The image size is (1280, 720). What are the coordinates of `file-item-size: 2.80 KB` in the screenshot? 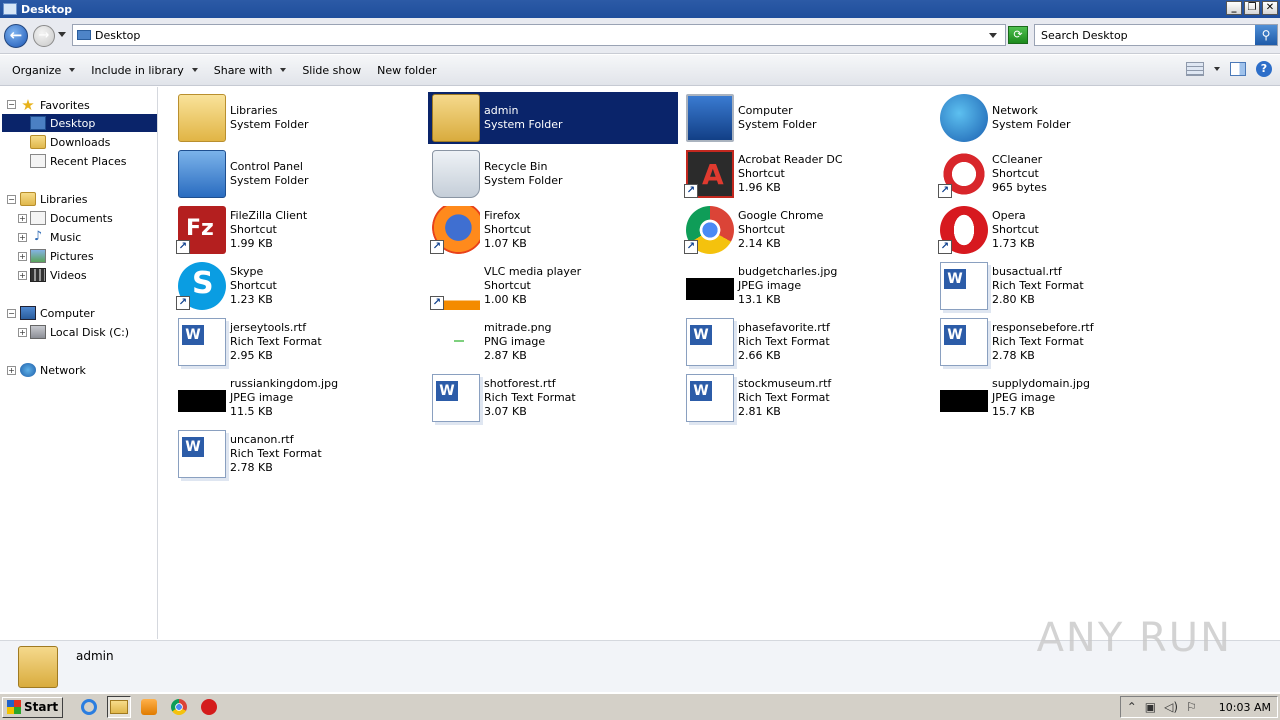 It's located at (1013, 299).